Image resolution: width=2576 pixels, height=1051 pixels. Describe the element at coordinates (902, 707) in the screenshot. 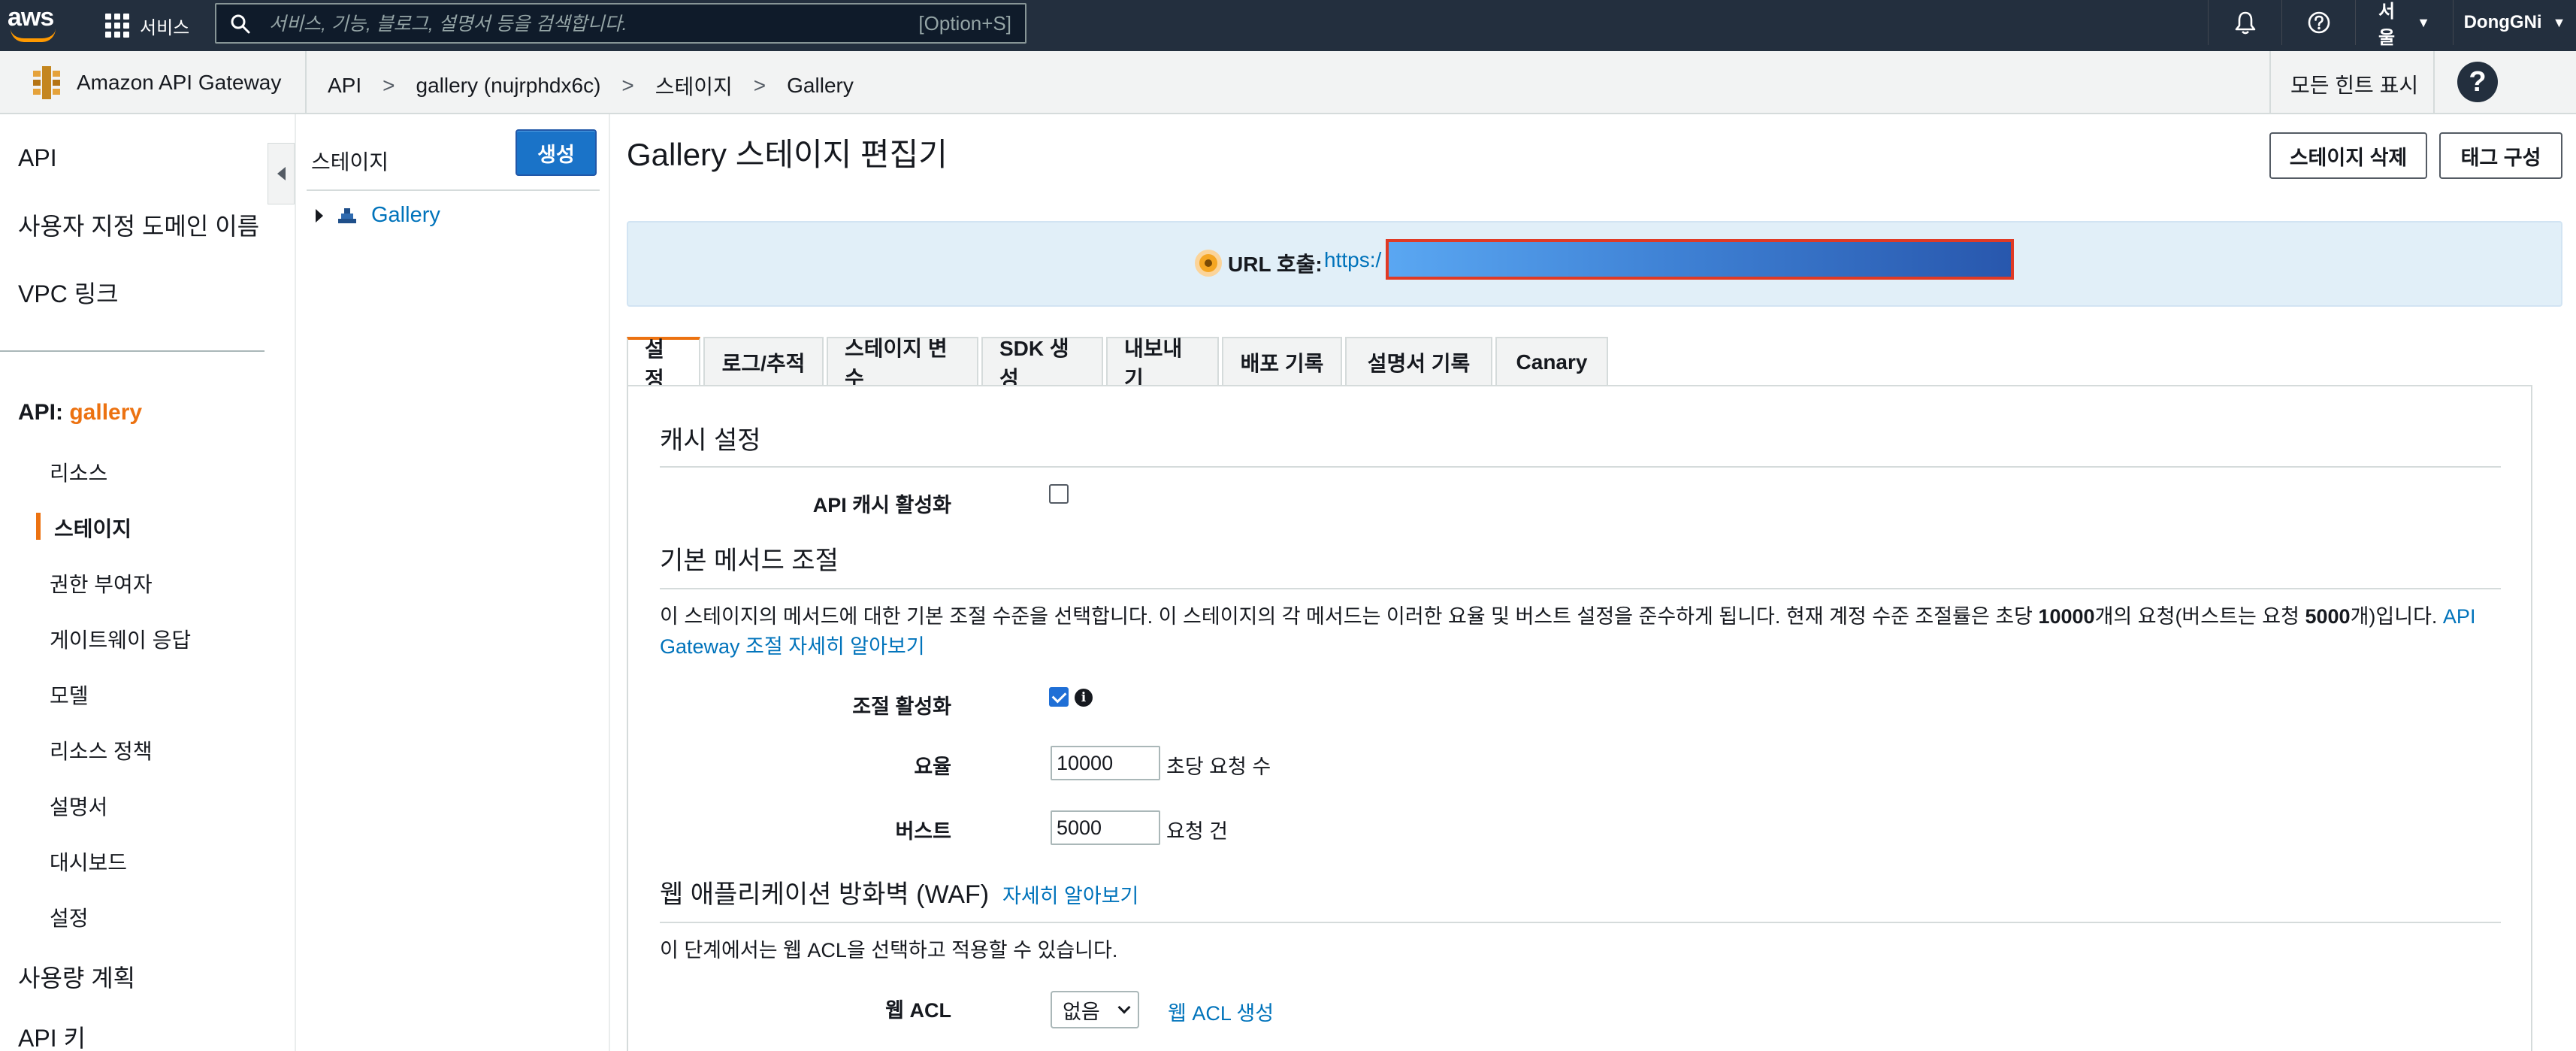

I see `throttling-enabled-label: 조절 활성화` at that location.